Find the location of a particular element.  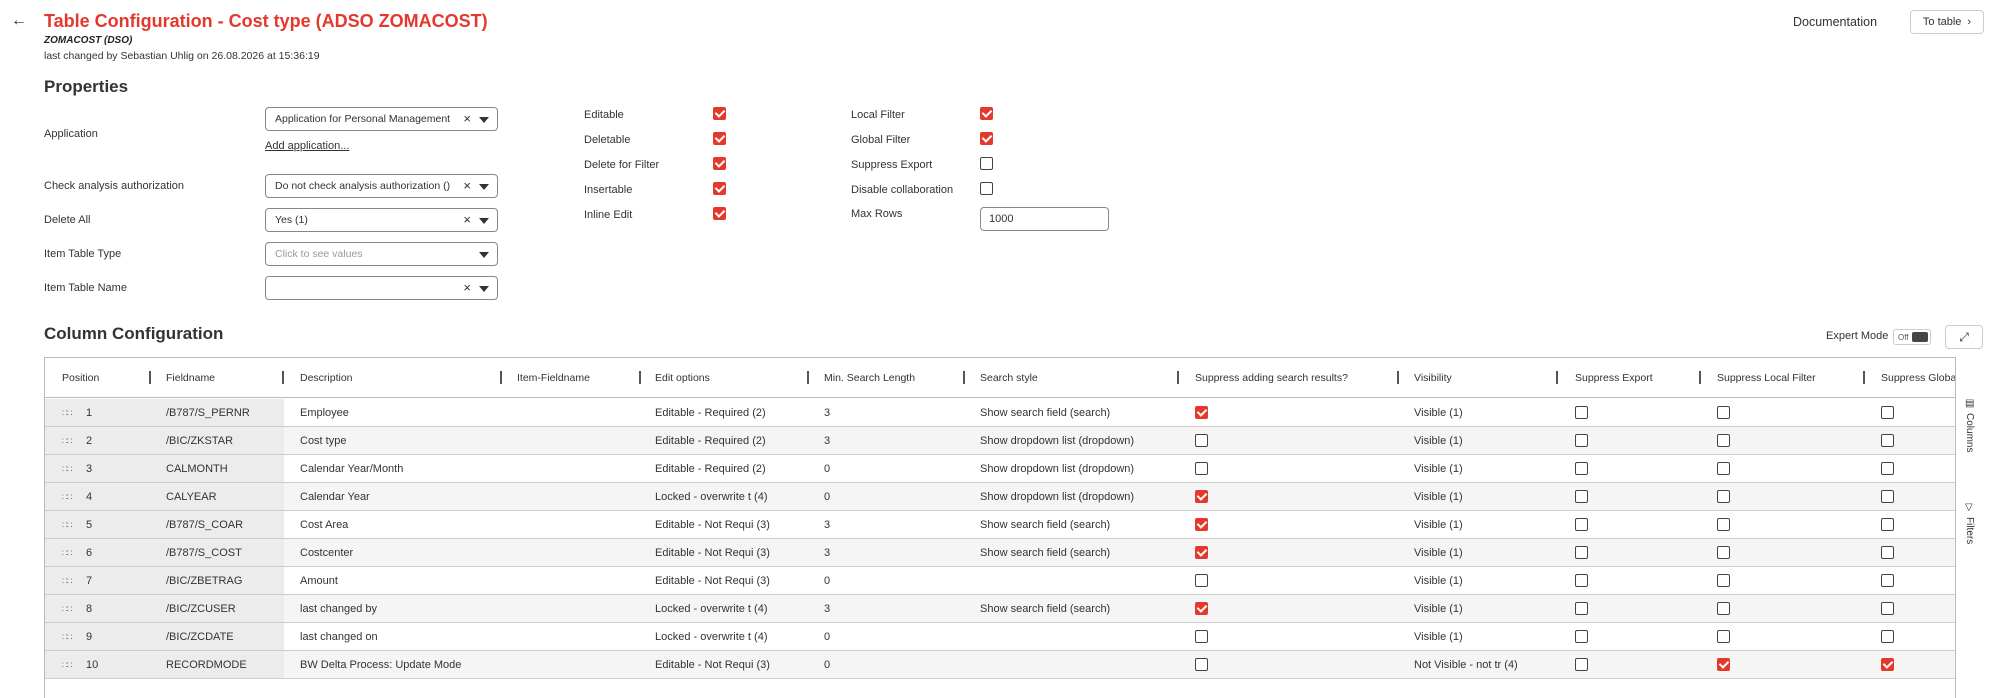

column-header: Description is located at coordinates (326, 378).